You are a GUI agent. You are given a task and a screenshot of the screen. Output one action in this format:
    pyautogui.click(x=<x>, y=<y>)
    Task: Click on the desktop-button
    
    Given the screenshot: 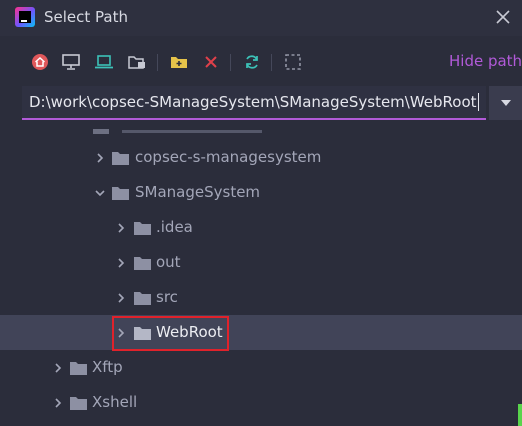 What is the action you would take?
    pyautogui.click(x=71, y=62)
    